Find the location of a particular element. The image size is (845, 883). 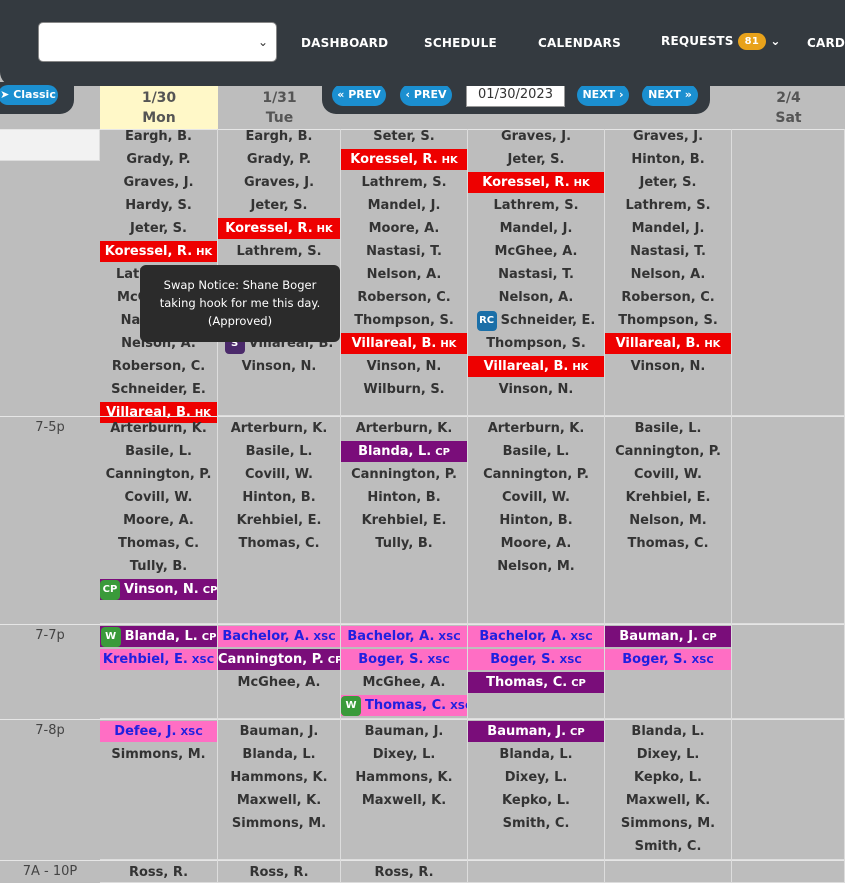

next-day-button: NEXT › is located at coordinates (603, 95).